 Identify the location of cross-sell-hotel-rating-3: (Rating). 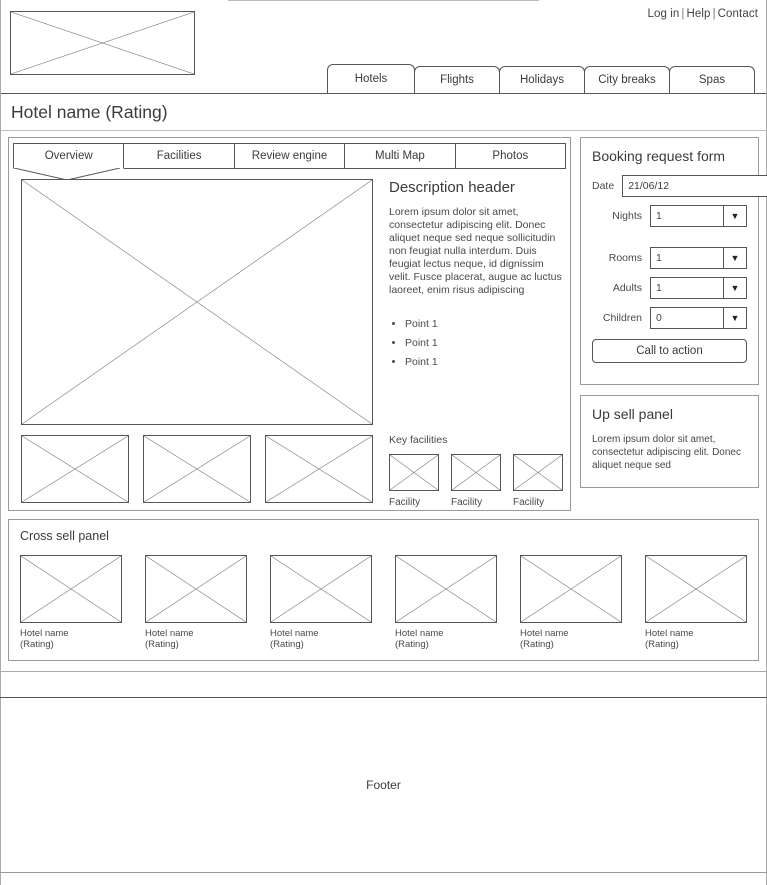
(287, 644).